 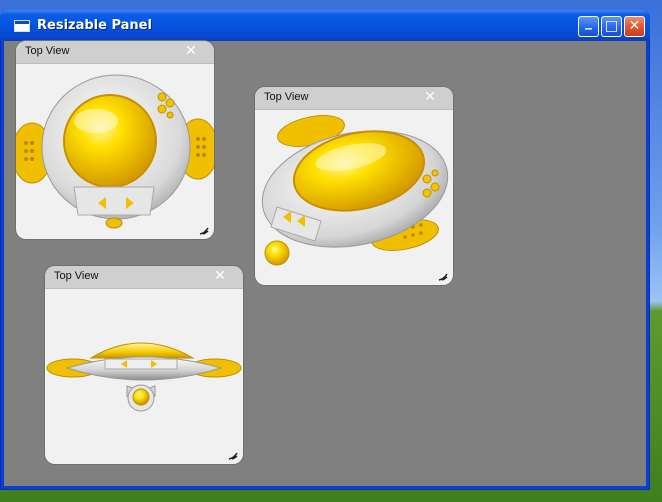 I want to click on gadget-image-front, so click(x=115, y=151).